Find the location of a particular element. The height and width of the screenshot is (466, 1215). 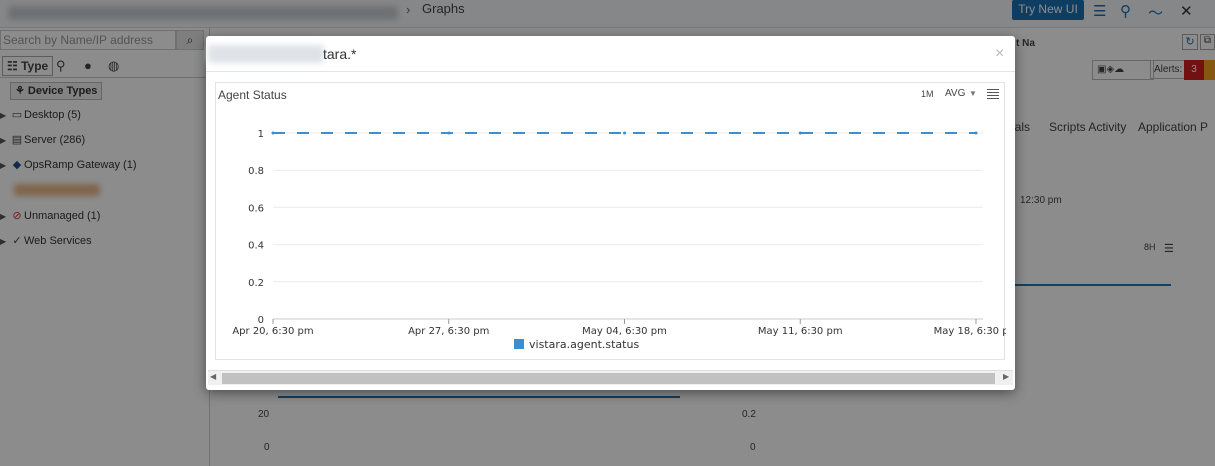

y-tick-label: 0.8 is located at coordinates (256, 171).